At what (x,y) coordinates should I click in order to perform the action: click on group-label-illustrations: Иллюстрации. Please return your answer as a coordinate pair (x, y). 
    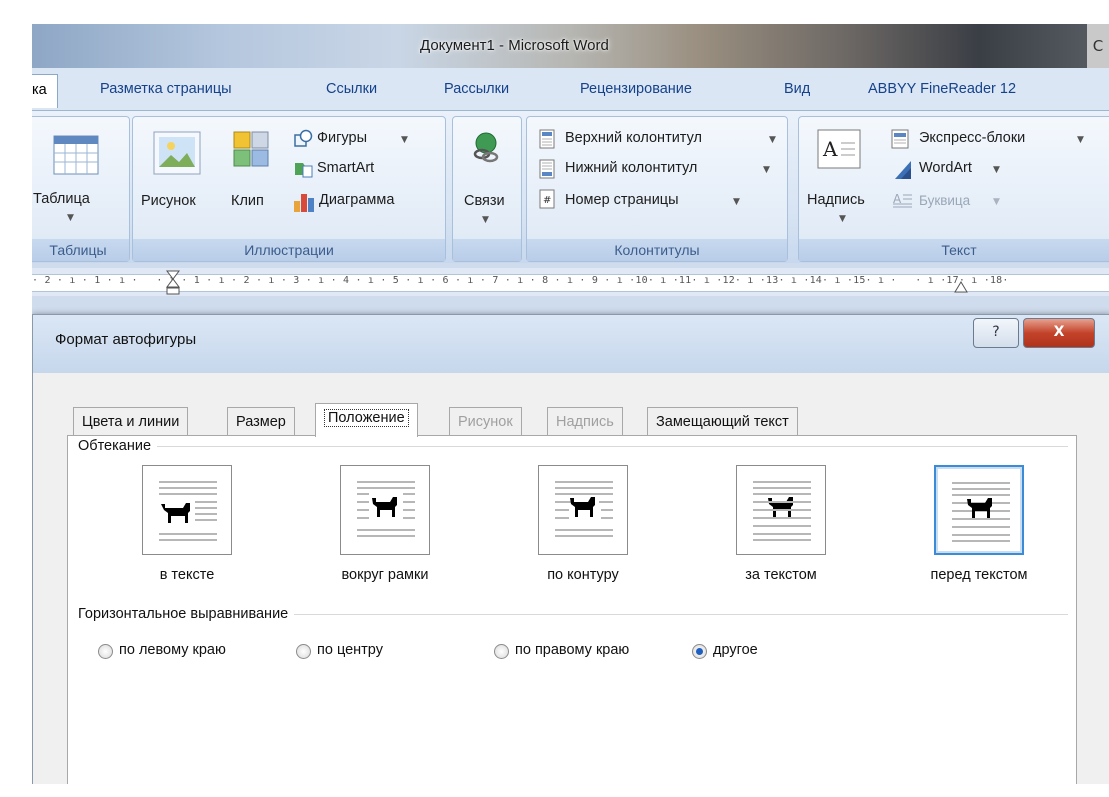
    Looking at the image, I should click on (289, 250).